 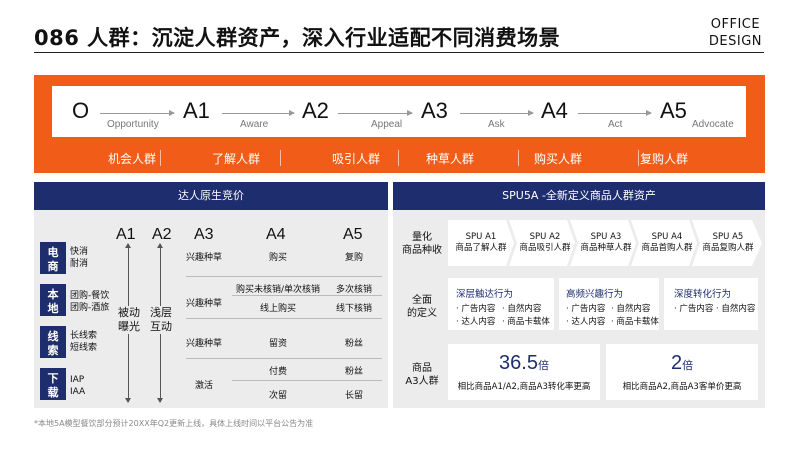 I want to click on spu-a5: SPU A5 商品复购人群, so click(x=728, y=243).